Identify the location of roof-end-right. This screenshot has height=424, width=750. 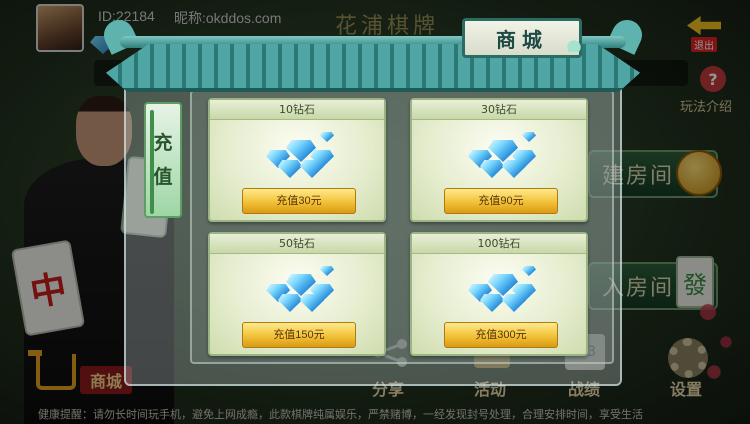
(627, 35).